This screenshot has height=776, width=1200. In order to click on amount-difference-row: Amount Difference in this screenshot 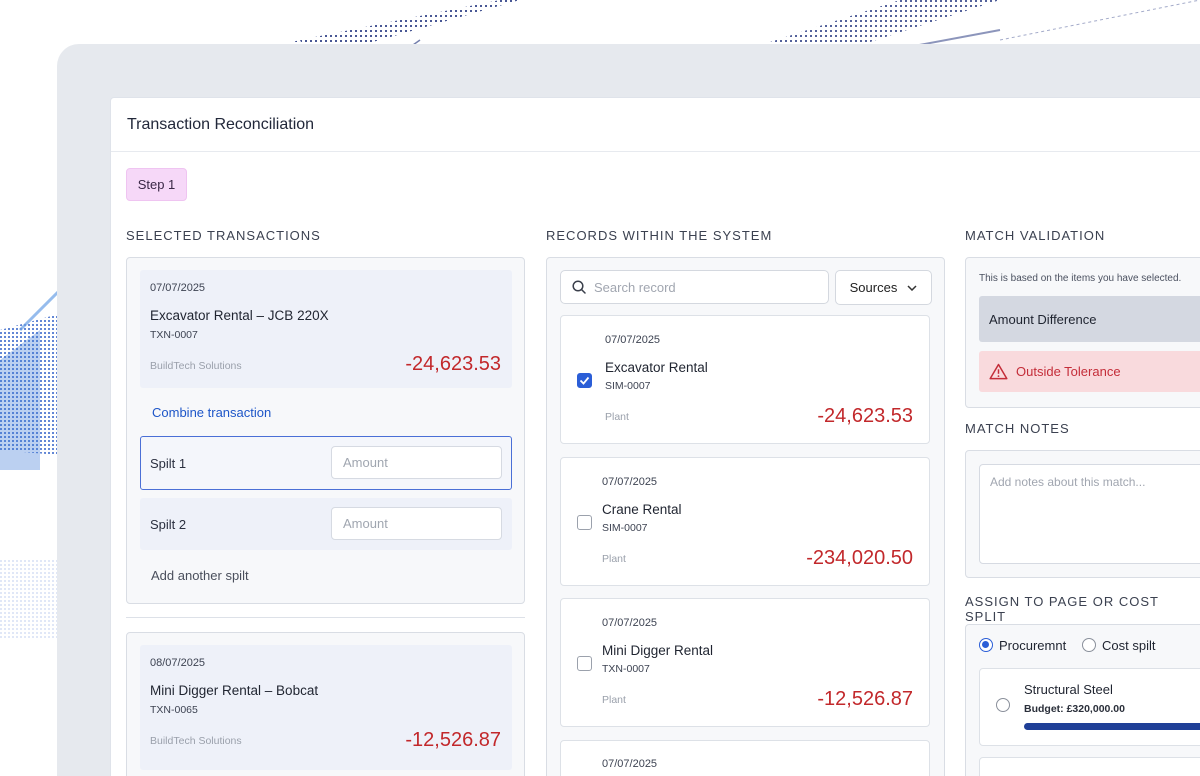, I will do `click(1089, 319)`.